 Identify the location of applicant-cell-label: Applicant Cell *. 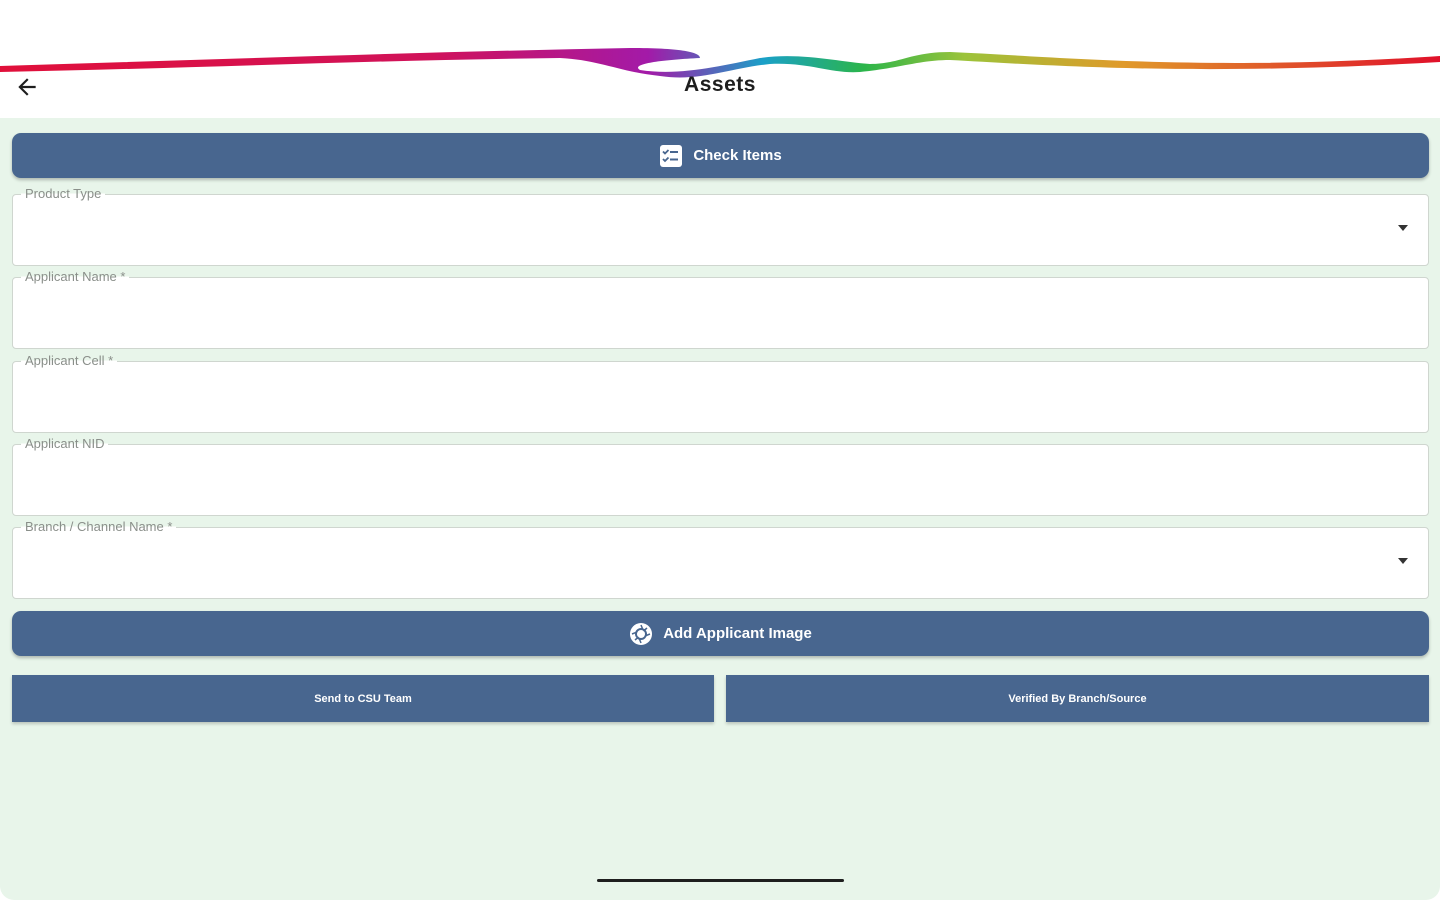
(69, 360).